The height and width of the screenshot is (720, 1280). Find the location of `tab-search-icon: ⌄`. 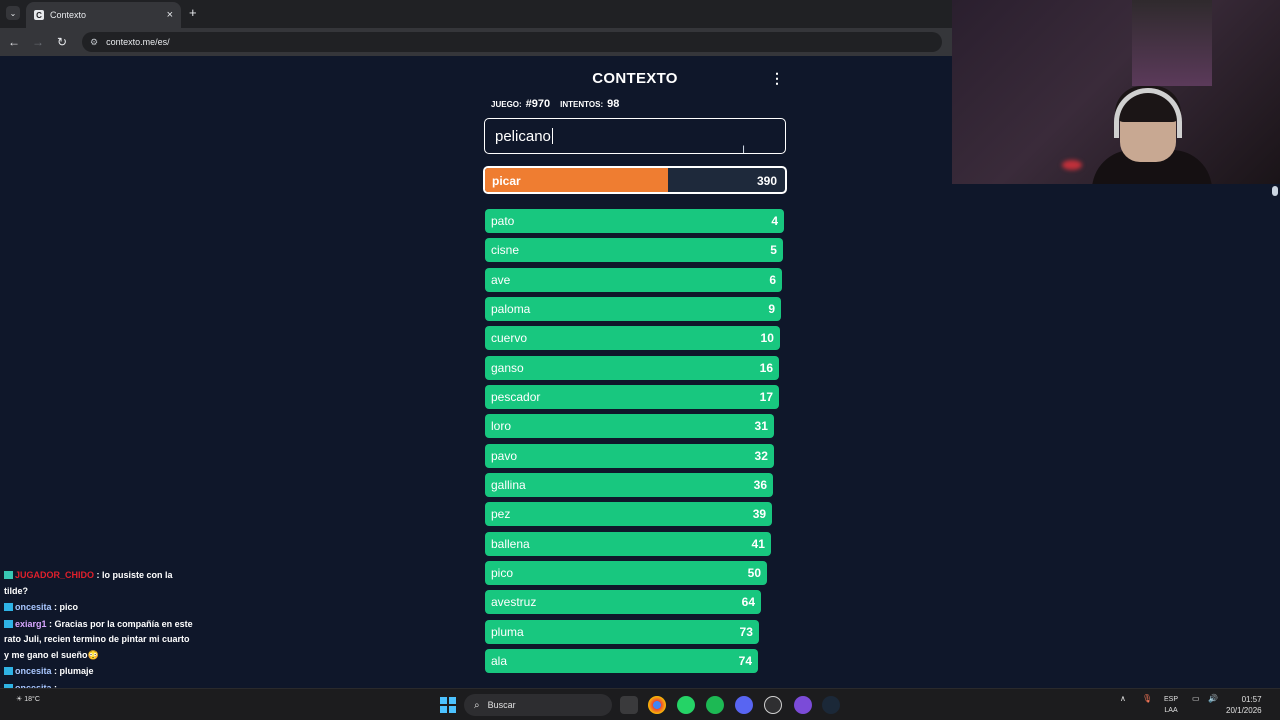

tab-search-icon: ⌄ is located at coordinates (13, 13).